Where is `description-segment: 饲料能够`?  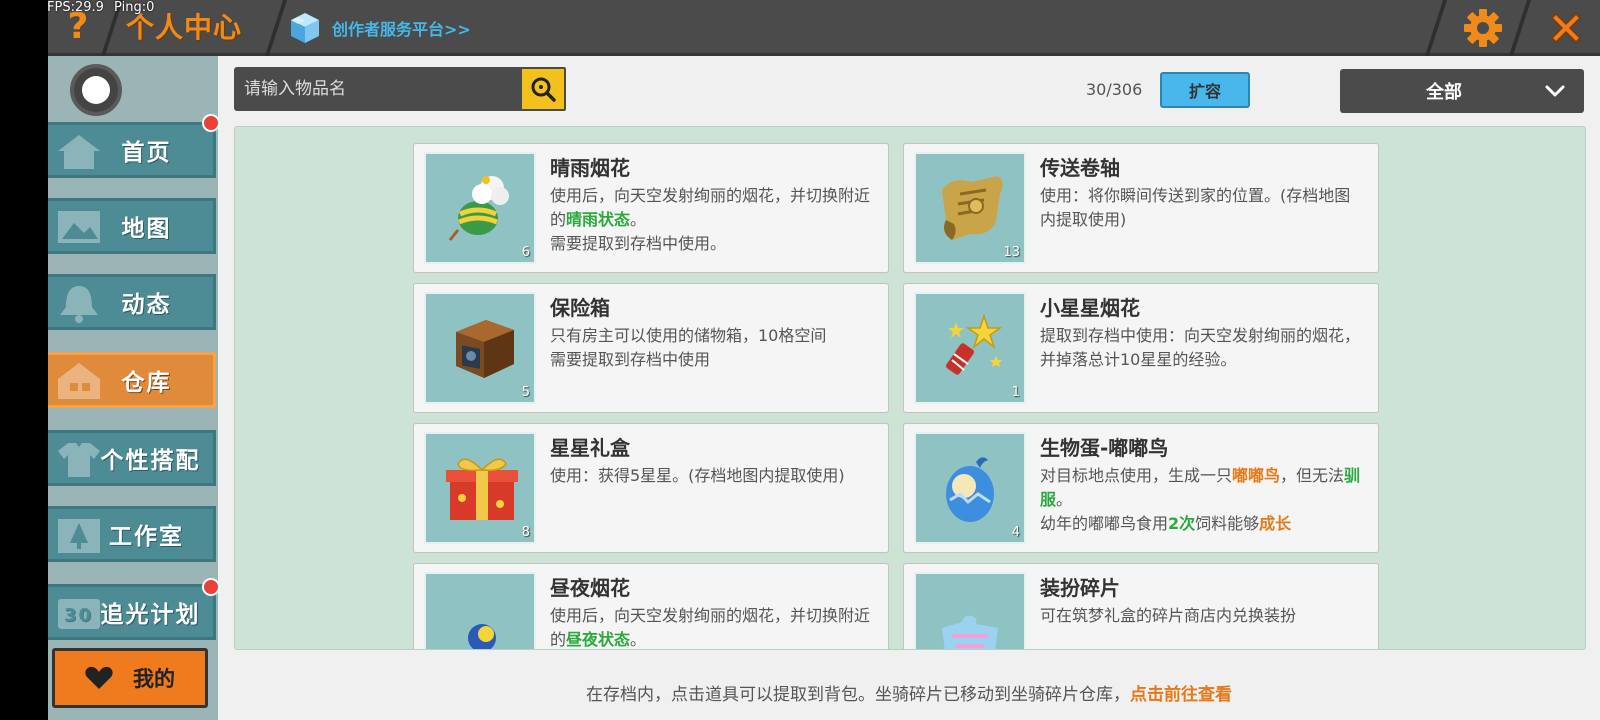 description-segment: 饲料能够 is located at coordinates (1227, 523).